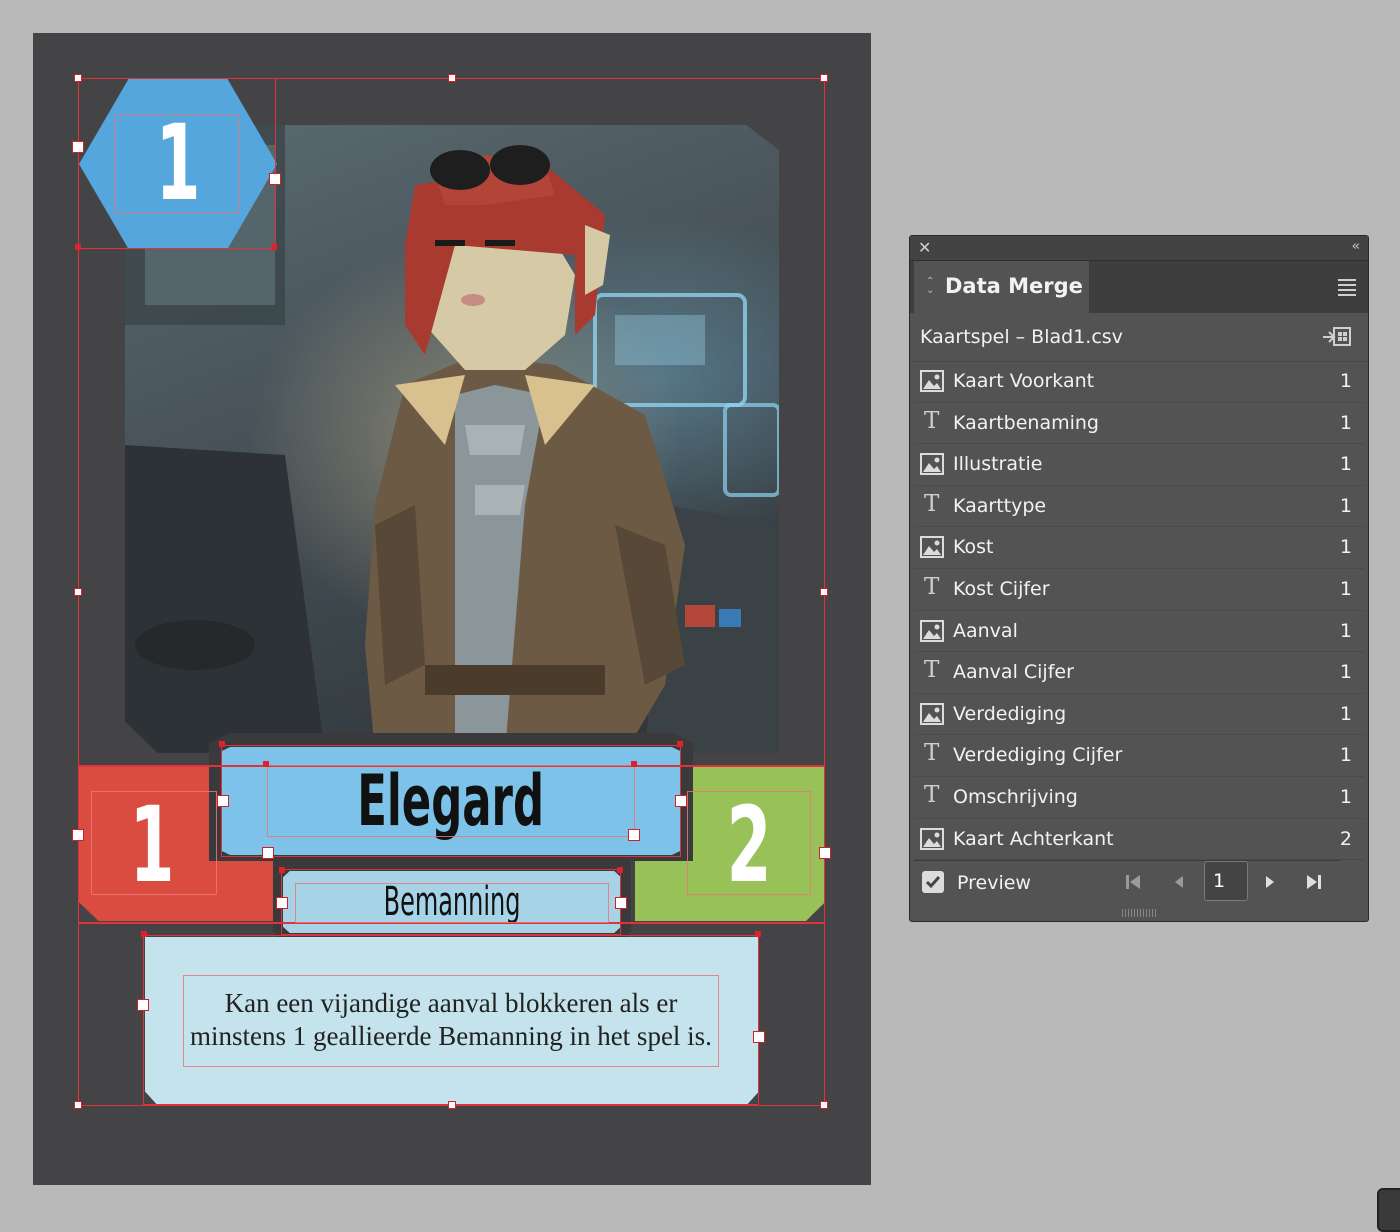  I want to click on field-label: Kost, so click(973, 547).